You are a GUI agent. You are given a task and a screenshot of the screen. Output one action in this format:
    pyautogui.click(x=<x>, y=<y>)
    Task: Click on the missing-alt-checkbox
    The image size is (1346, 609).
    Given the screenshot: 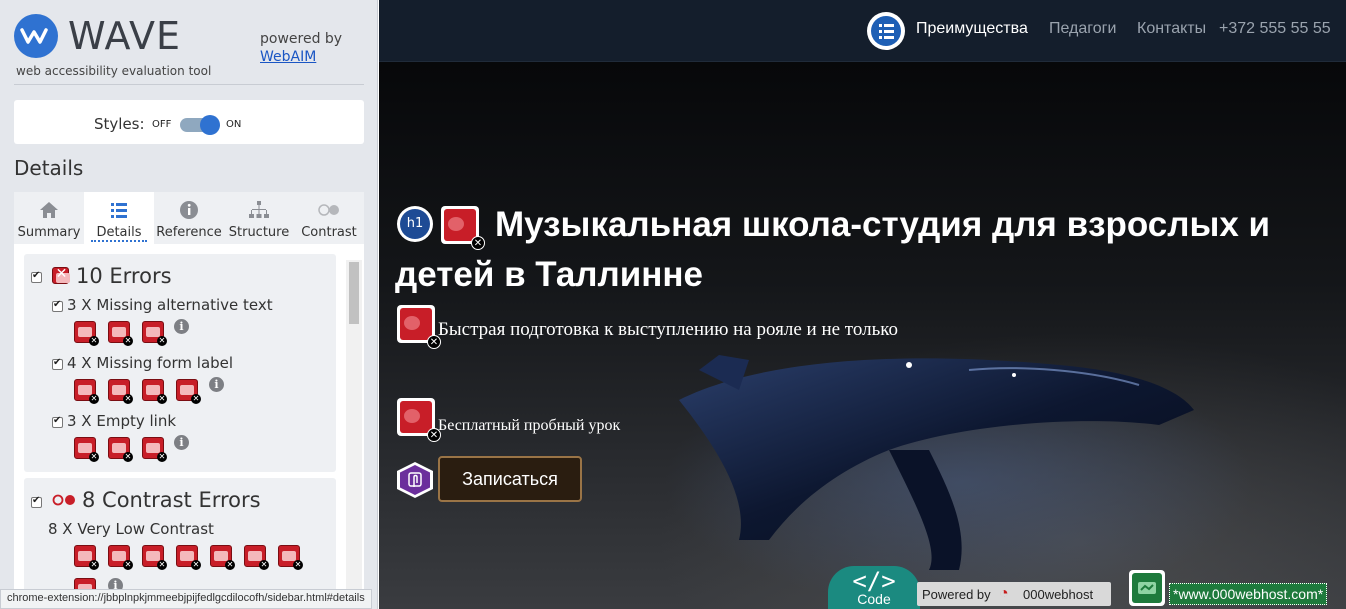 What is the action you would take?
    pyautogui.click(x=57, y=305)
    